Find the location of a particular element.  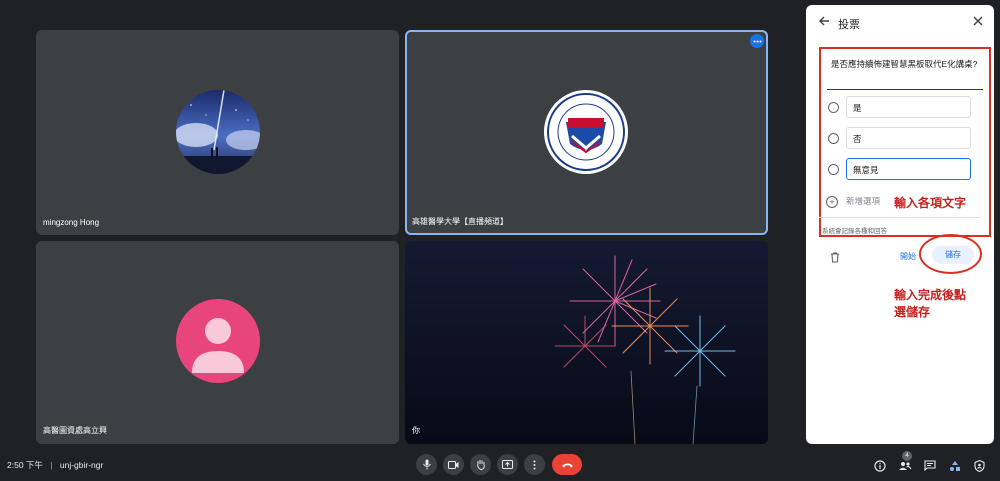

hand-icon is located at coordinates (480, 465).